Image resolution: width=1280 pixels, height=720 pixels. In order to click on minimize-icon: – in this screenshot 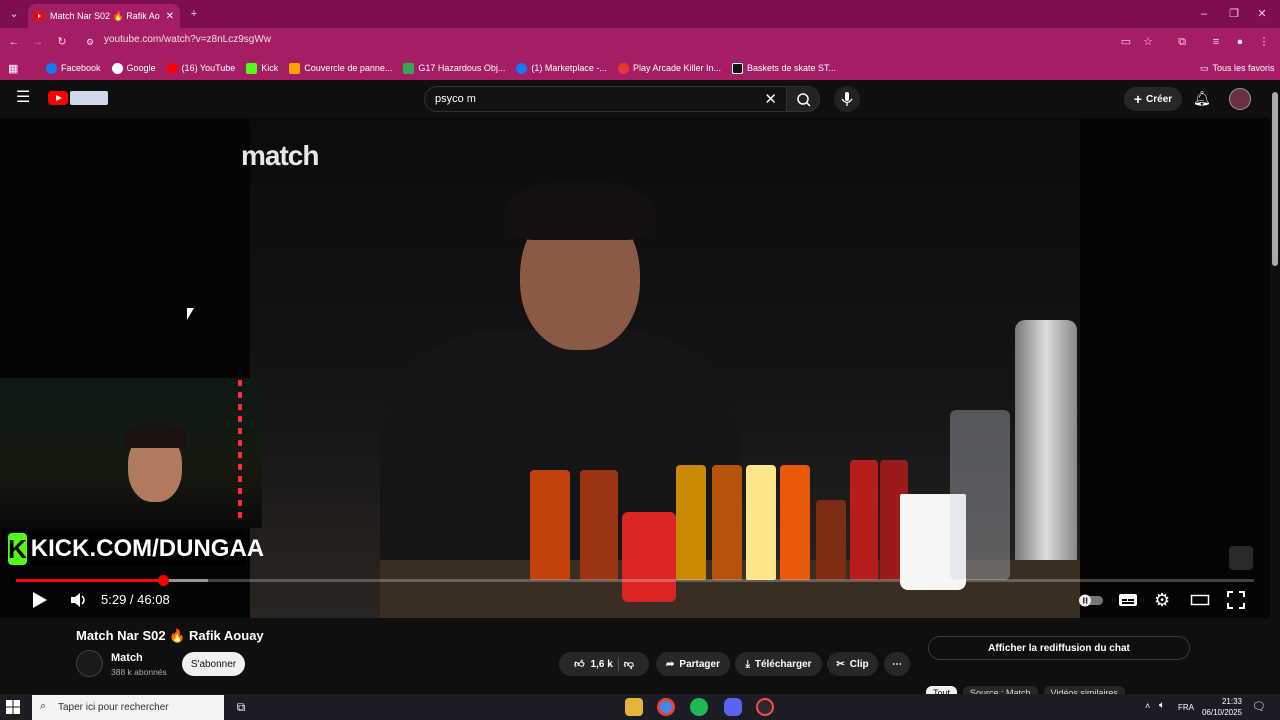, I will do `click(1204, 14)`.